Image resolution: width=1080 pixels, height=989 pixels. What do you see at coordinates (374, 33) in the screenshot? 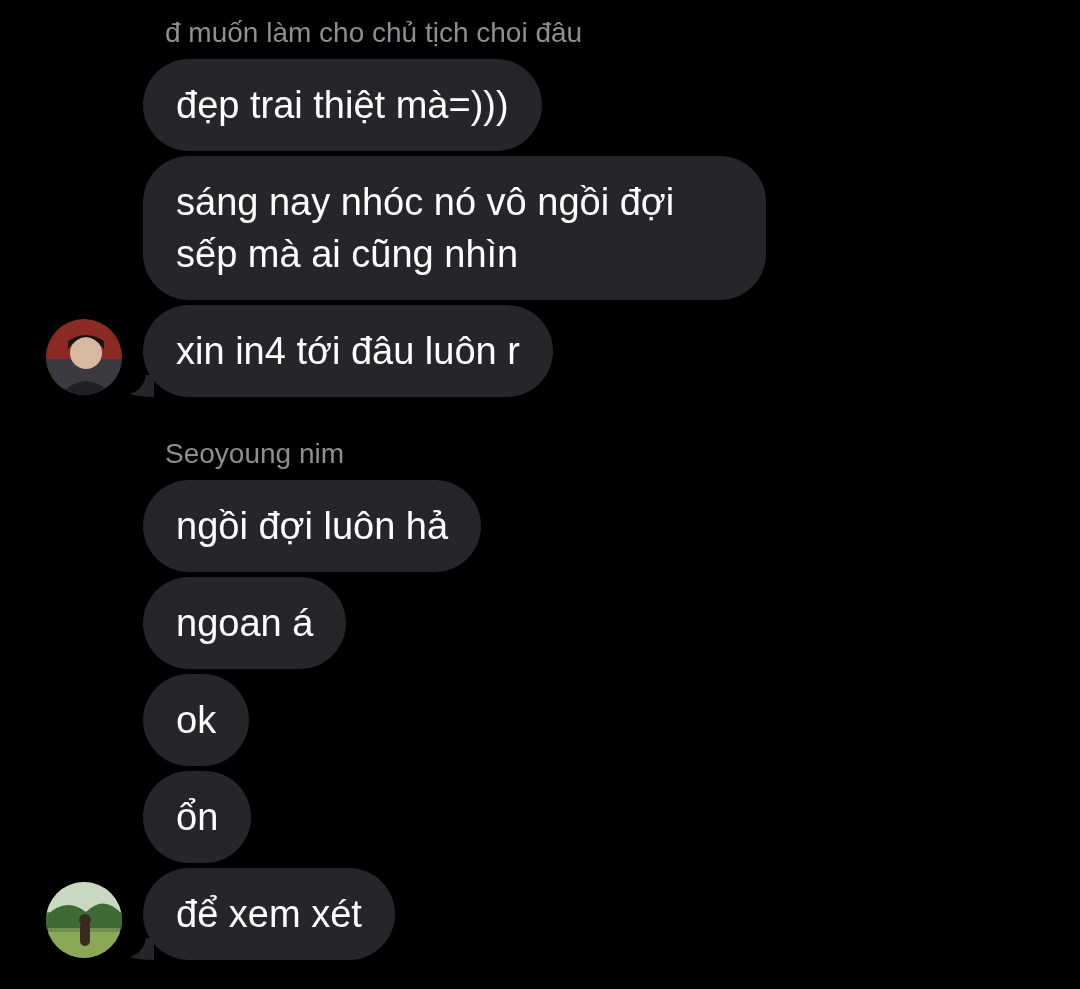
I see `sender-name: đ muốn làm cho chủ tịch choi đâu` at bounding box center [374, 33].